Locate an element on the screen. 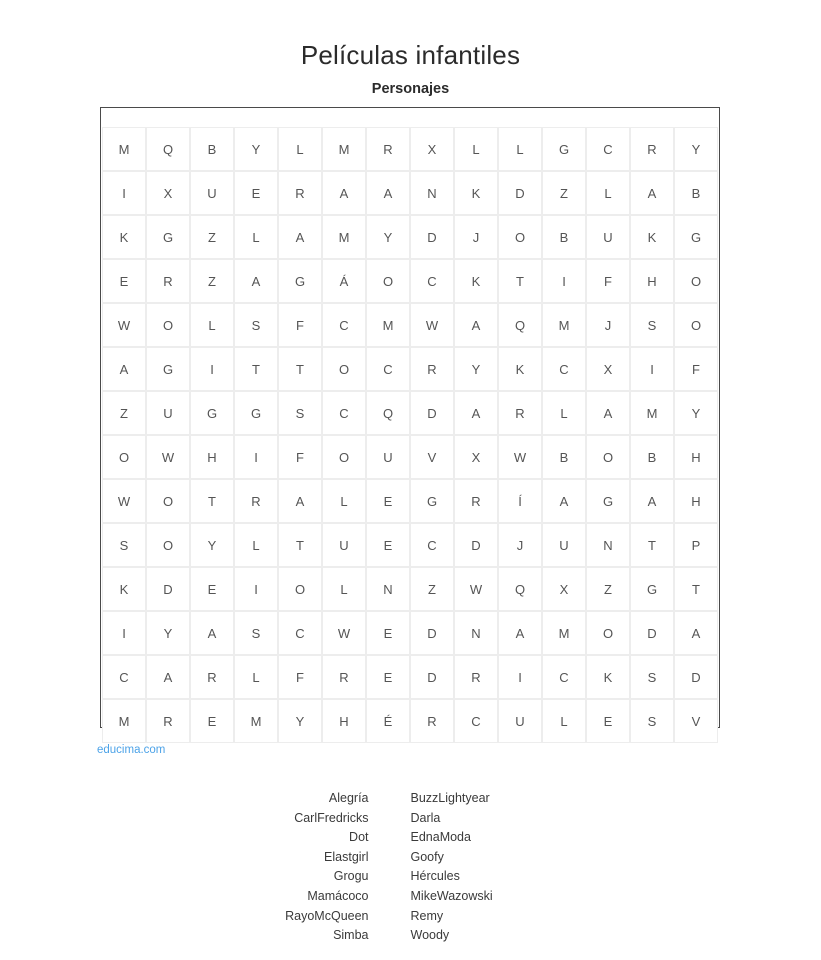  grid-cell: T is located at coordinates (256, 369).